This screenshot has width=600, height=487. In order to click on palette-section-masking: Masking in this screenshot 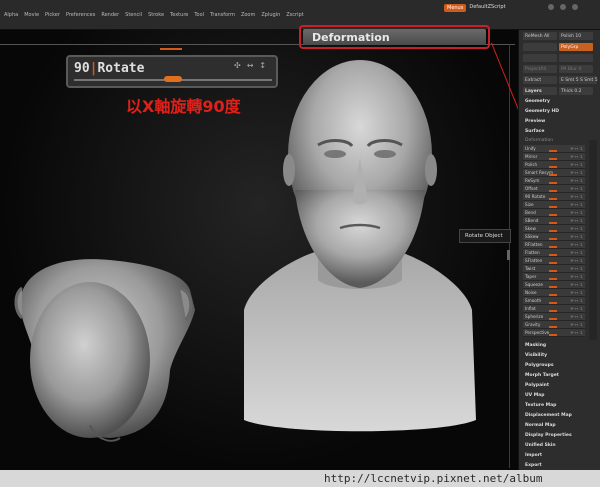, I will do `click(558, 346)`.